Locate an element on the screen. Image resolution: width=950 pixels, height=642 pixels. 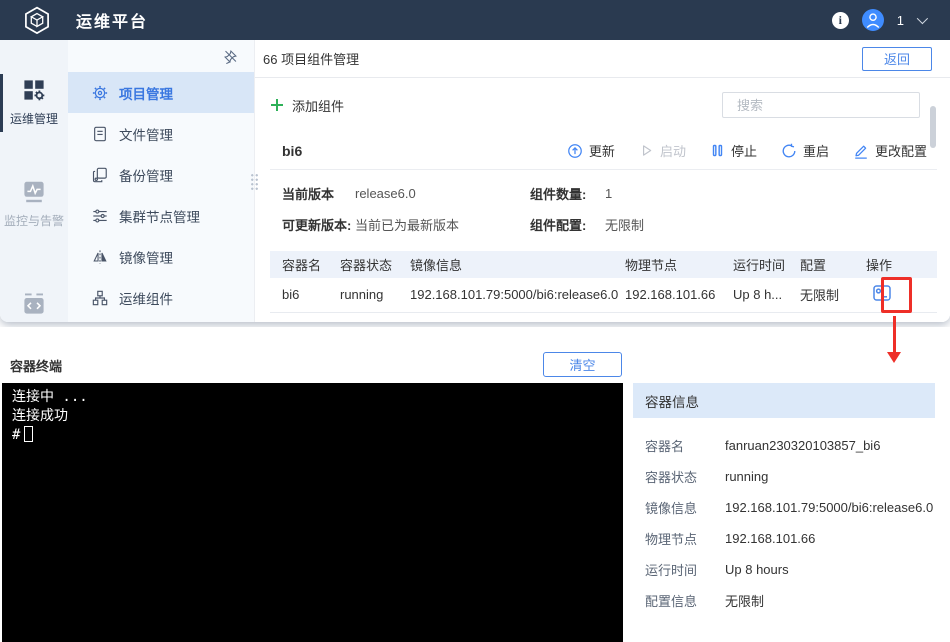
field-label: 运行时间 is located at coordinates (671, 570).